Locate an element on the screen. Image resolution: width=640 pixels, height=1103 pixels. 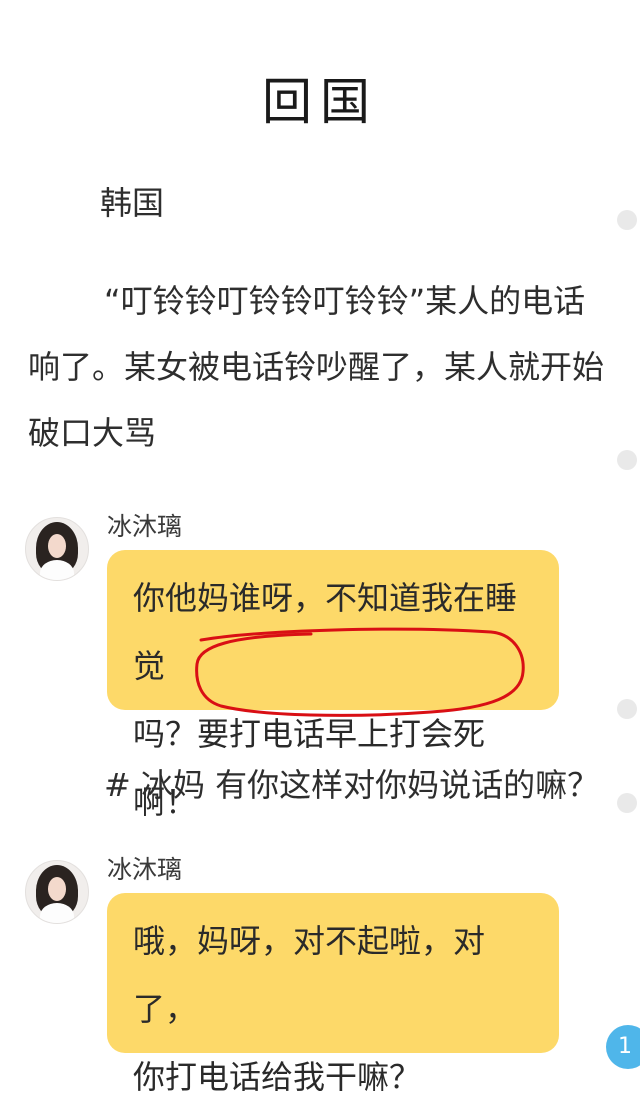
bubble-line: 你打电话给我干嘛？ is located at coordinates (277, 1077).